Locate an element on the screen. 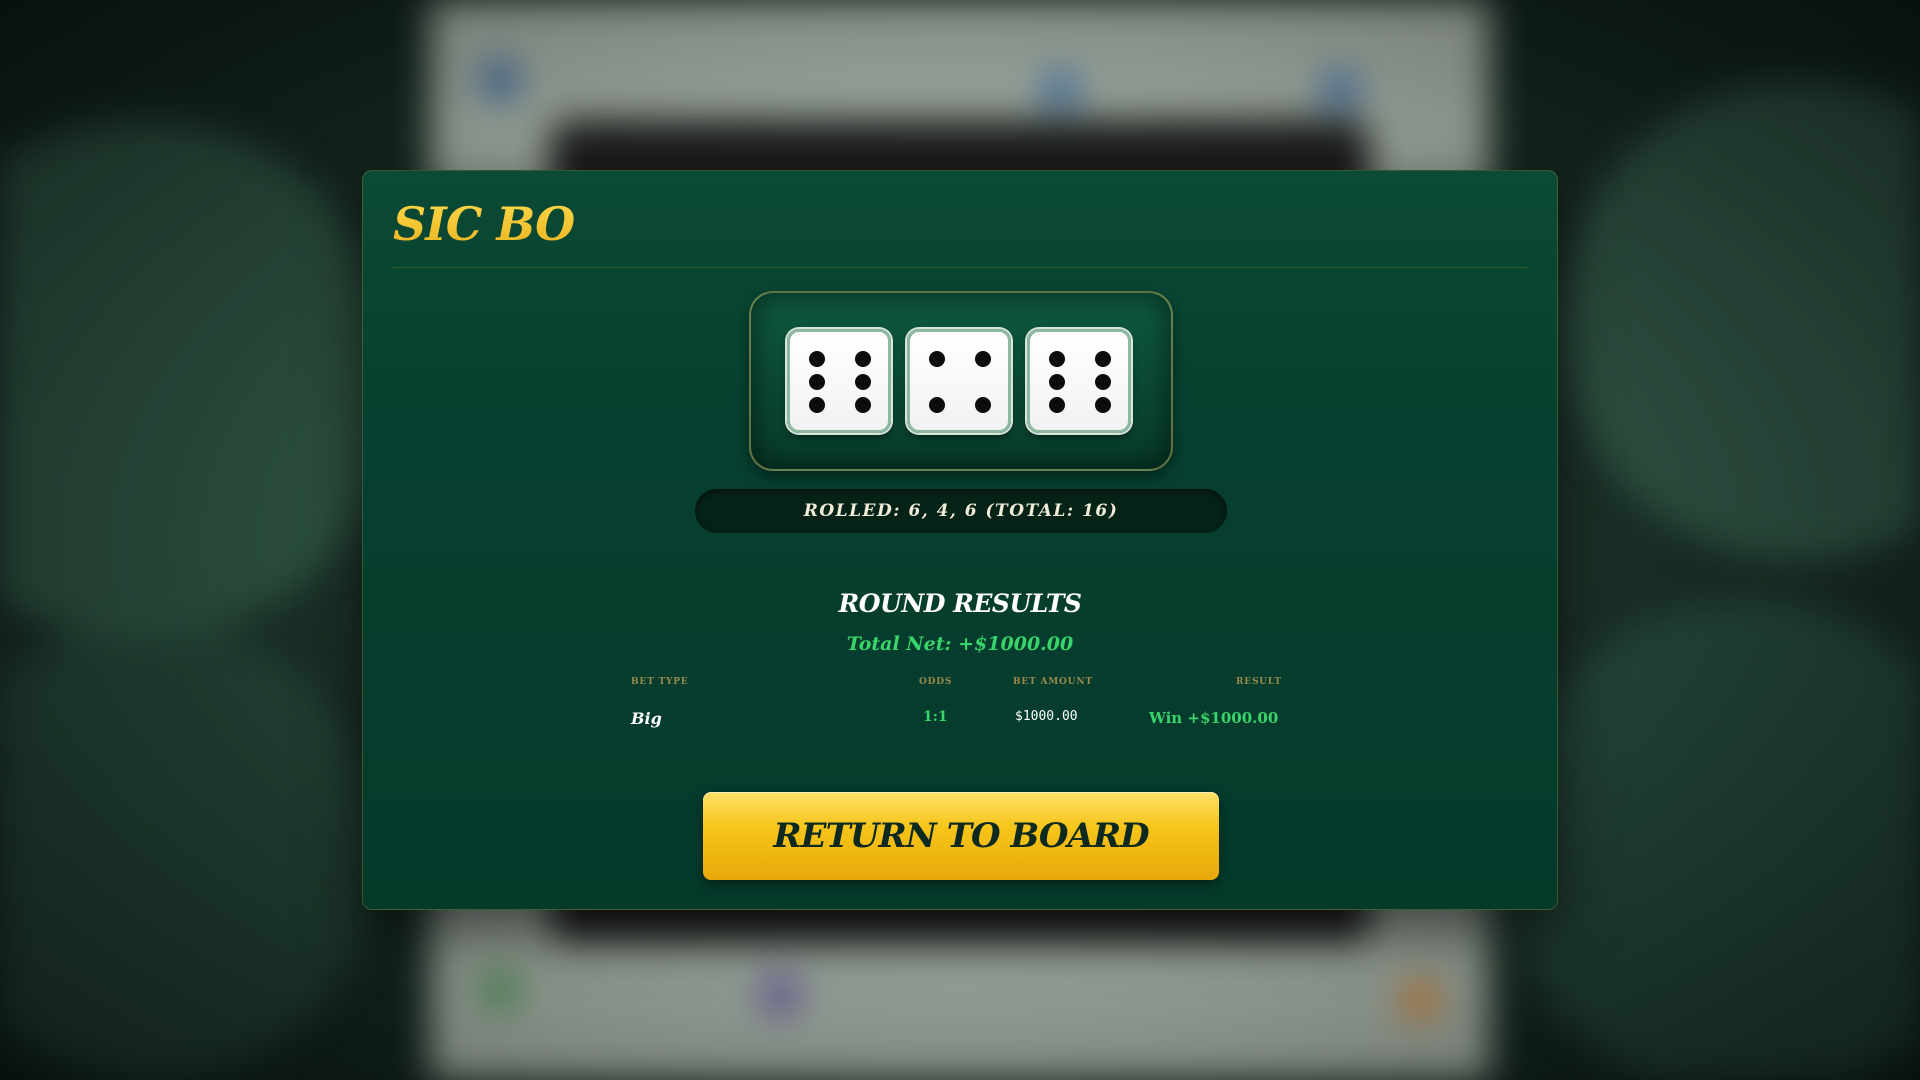 This screenshot has width=1920, height=1080. roll-summary-text: ROLLED: 6, 4, 6 (TOTAL: 16) is located at coordinates (961, 511).